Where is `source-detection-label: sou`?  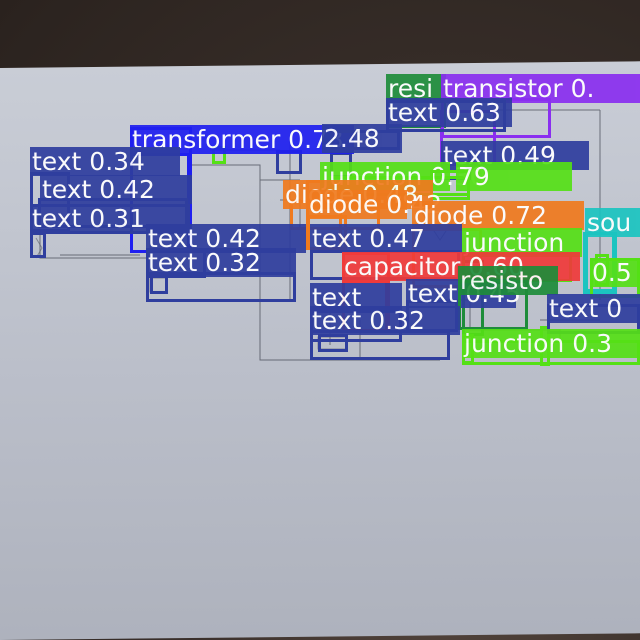
source-detection-label: sou is located at coordinates (612, 222).